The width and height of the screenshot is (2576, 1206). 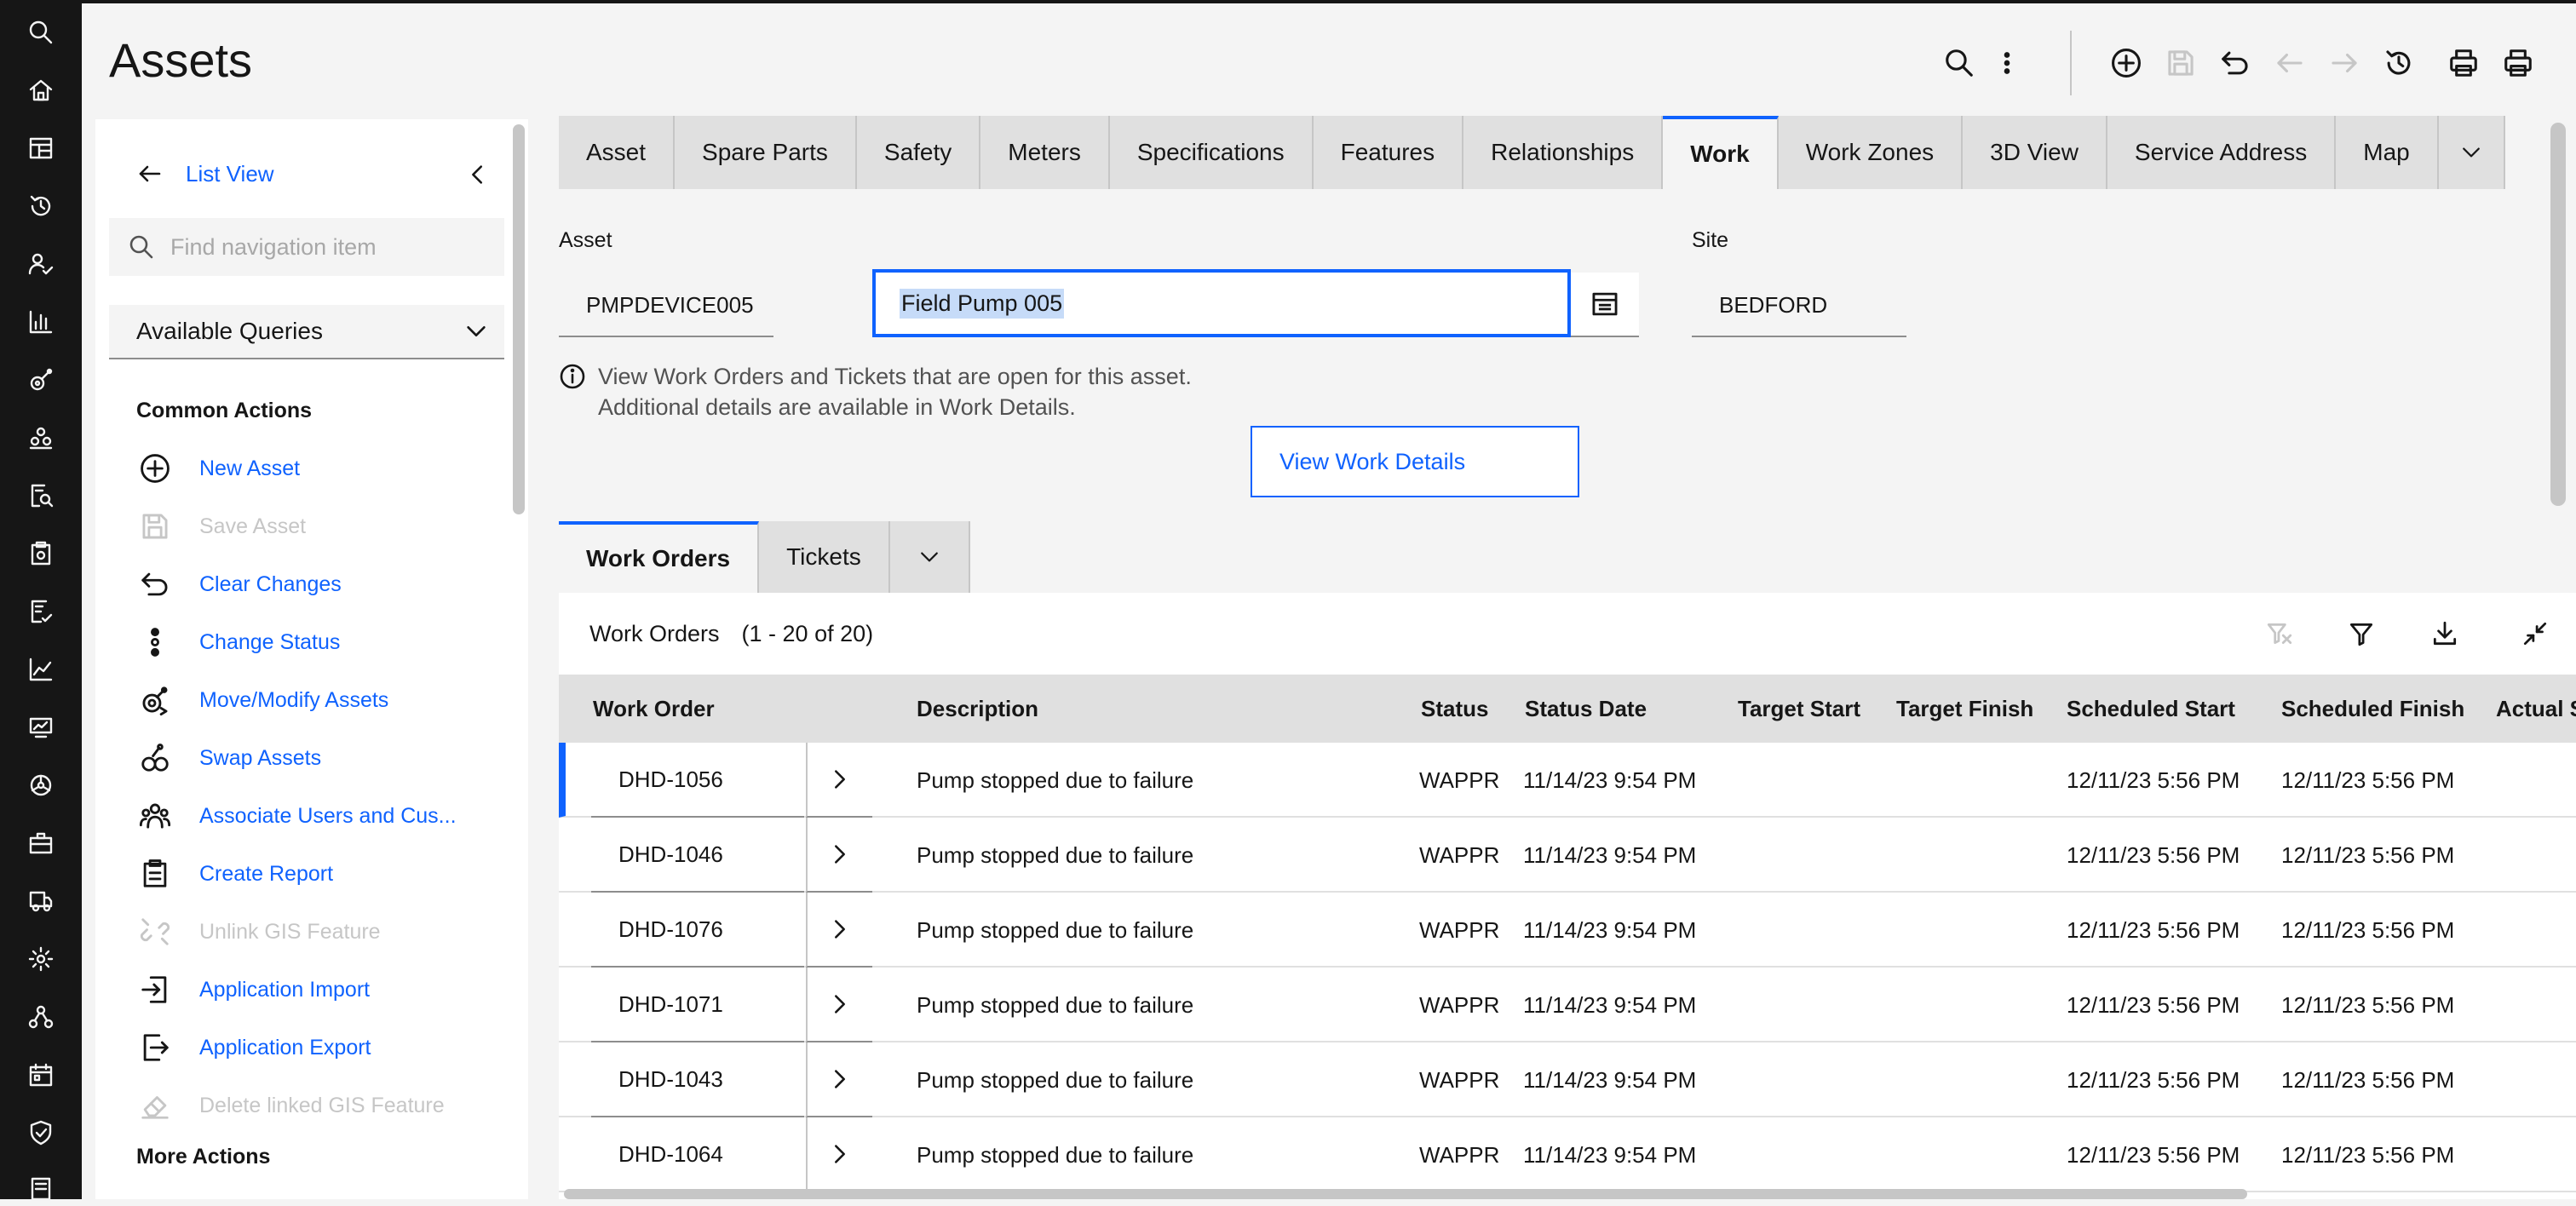 I want to click on network-icon, so click(x=41, y=1017).